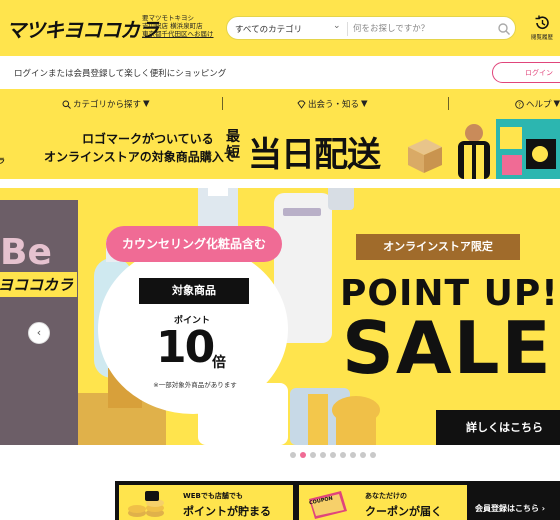 Image resolution: width=560 pixels, height=520 pixels. What do you see at coordinates (403, 511) in the screenshot?
I see `promo-card-coupon-title: クーポンが届く` at bounding box center [403, 511].